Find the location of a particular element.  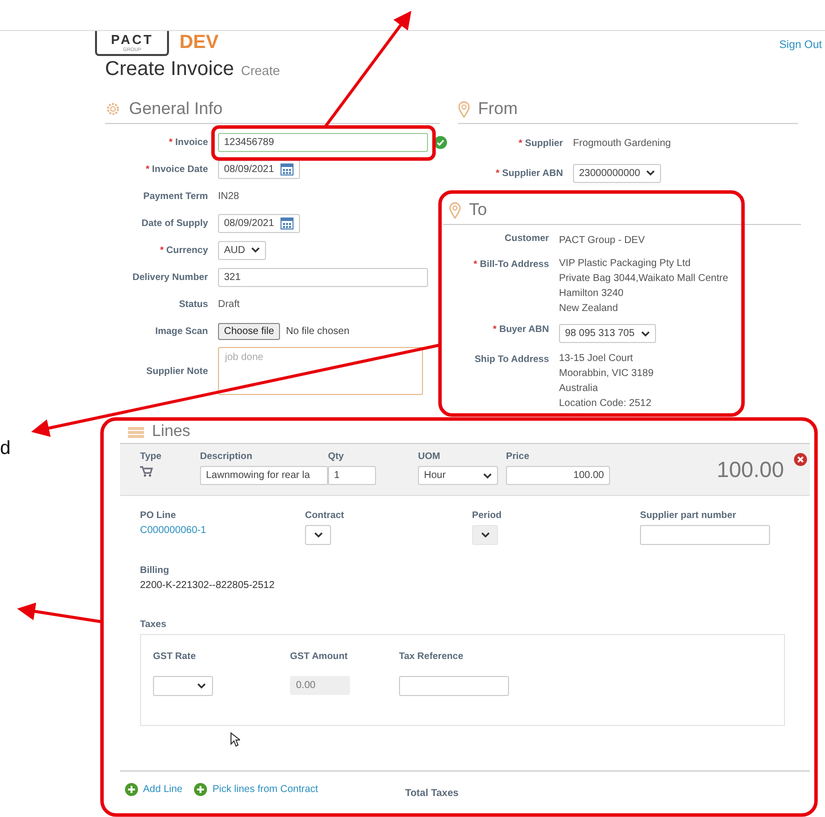

address-line: VIP Plastic Packaging Pty Ltd is located at coordinates (625, 264).